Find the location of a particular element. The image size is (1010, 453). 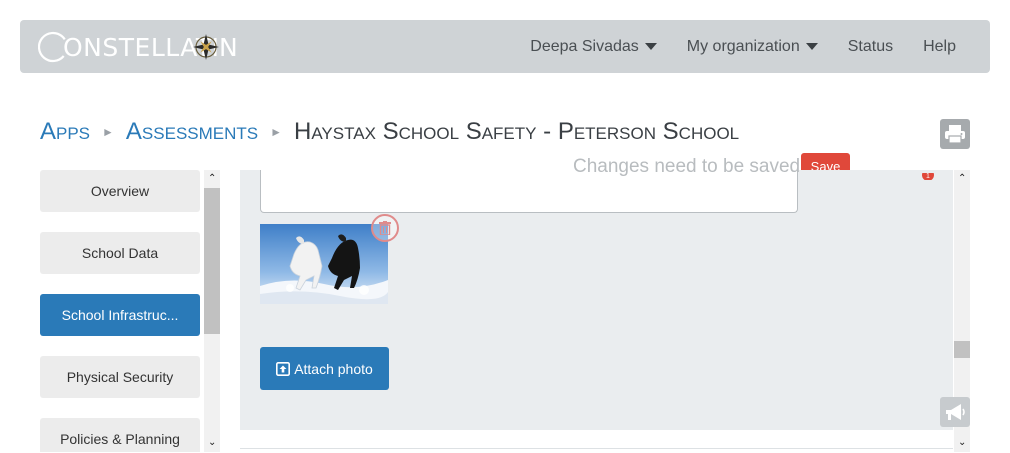

upload-icon is located at coordinates (283, 368).